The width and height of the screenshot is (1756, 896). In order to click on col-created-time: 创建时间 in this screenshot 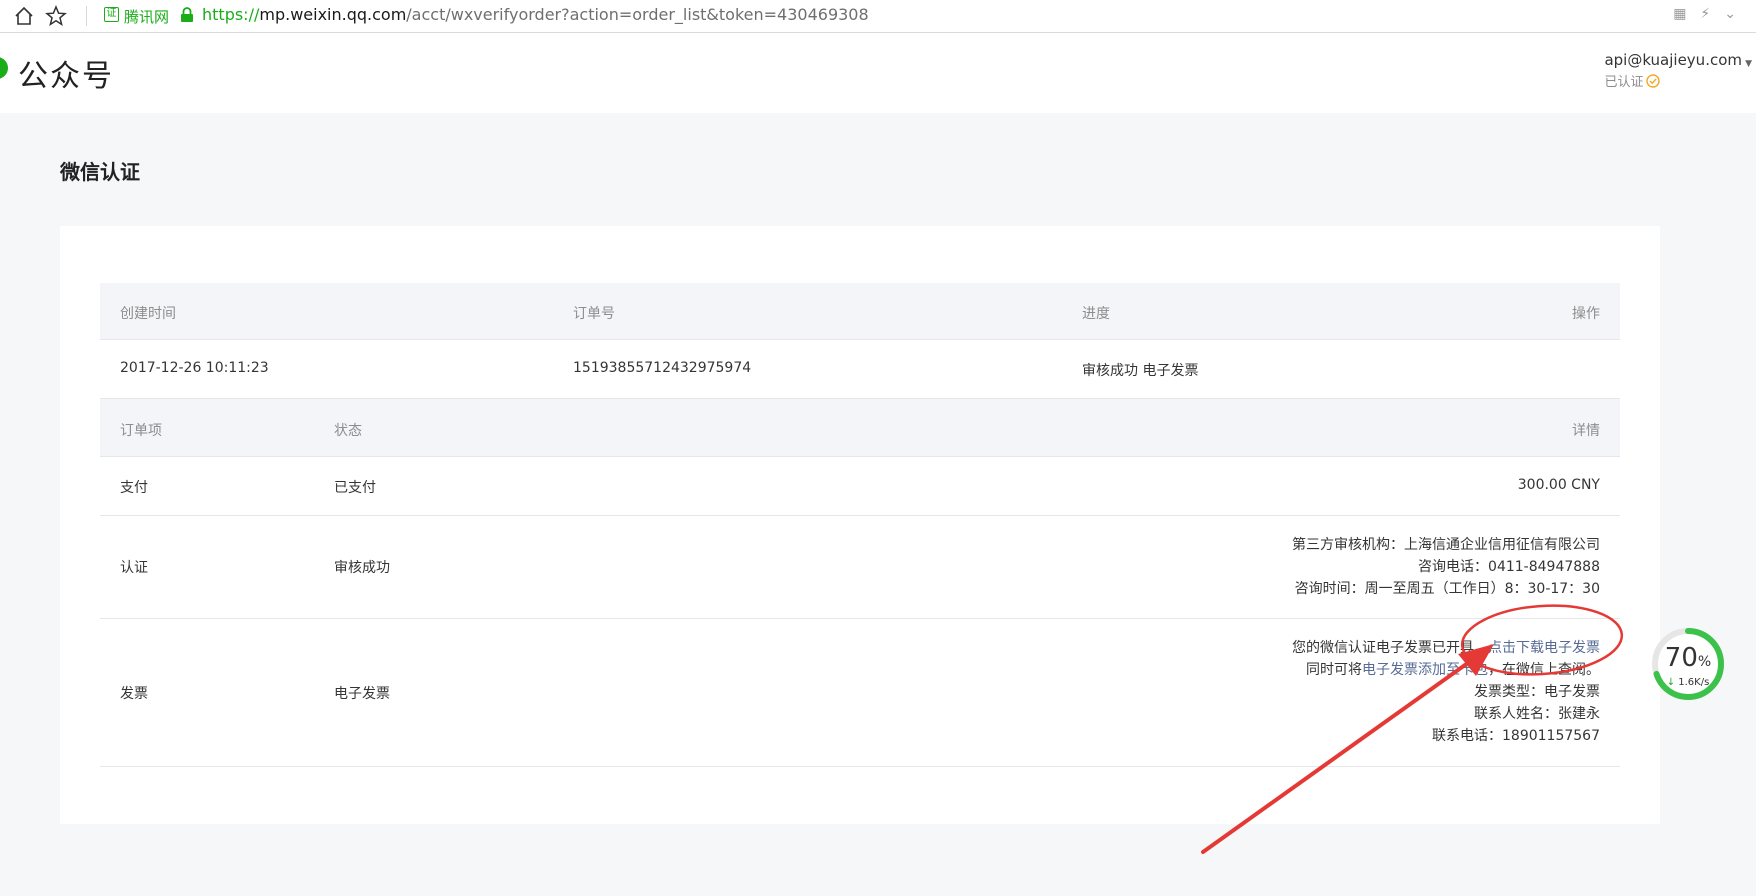, I will do `click(148, 314)`.